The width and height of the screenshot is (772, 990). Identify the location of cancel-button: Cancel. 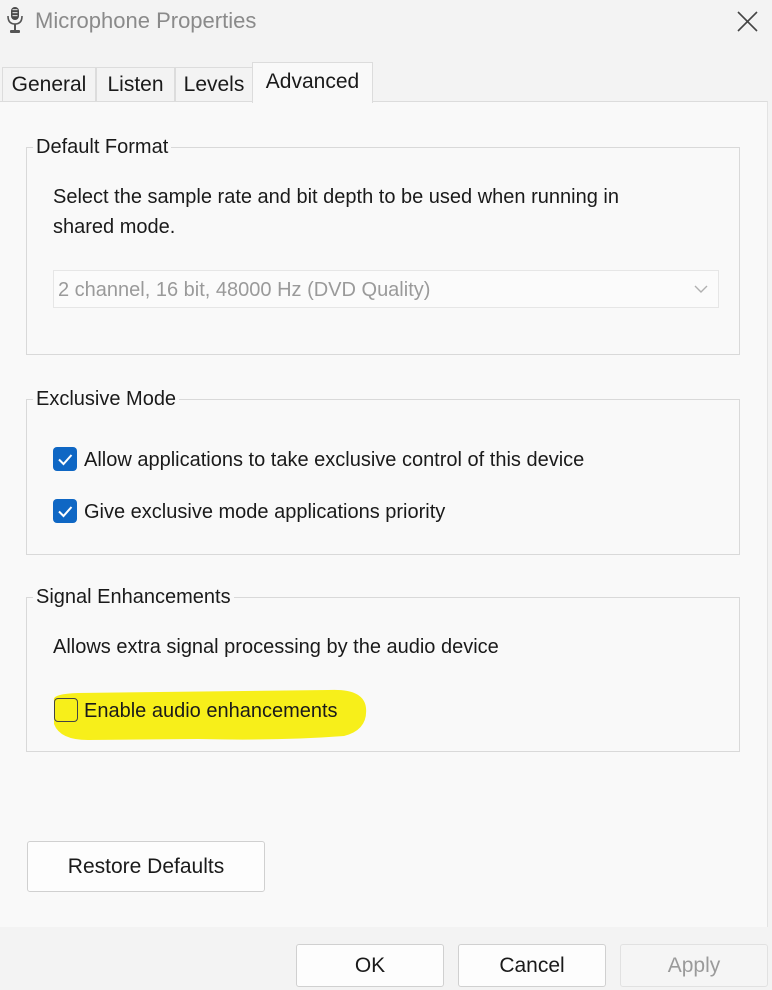
(532, 965).